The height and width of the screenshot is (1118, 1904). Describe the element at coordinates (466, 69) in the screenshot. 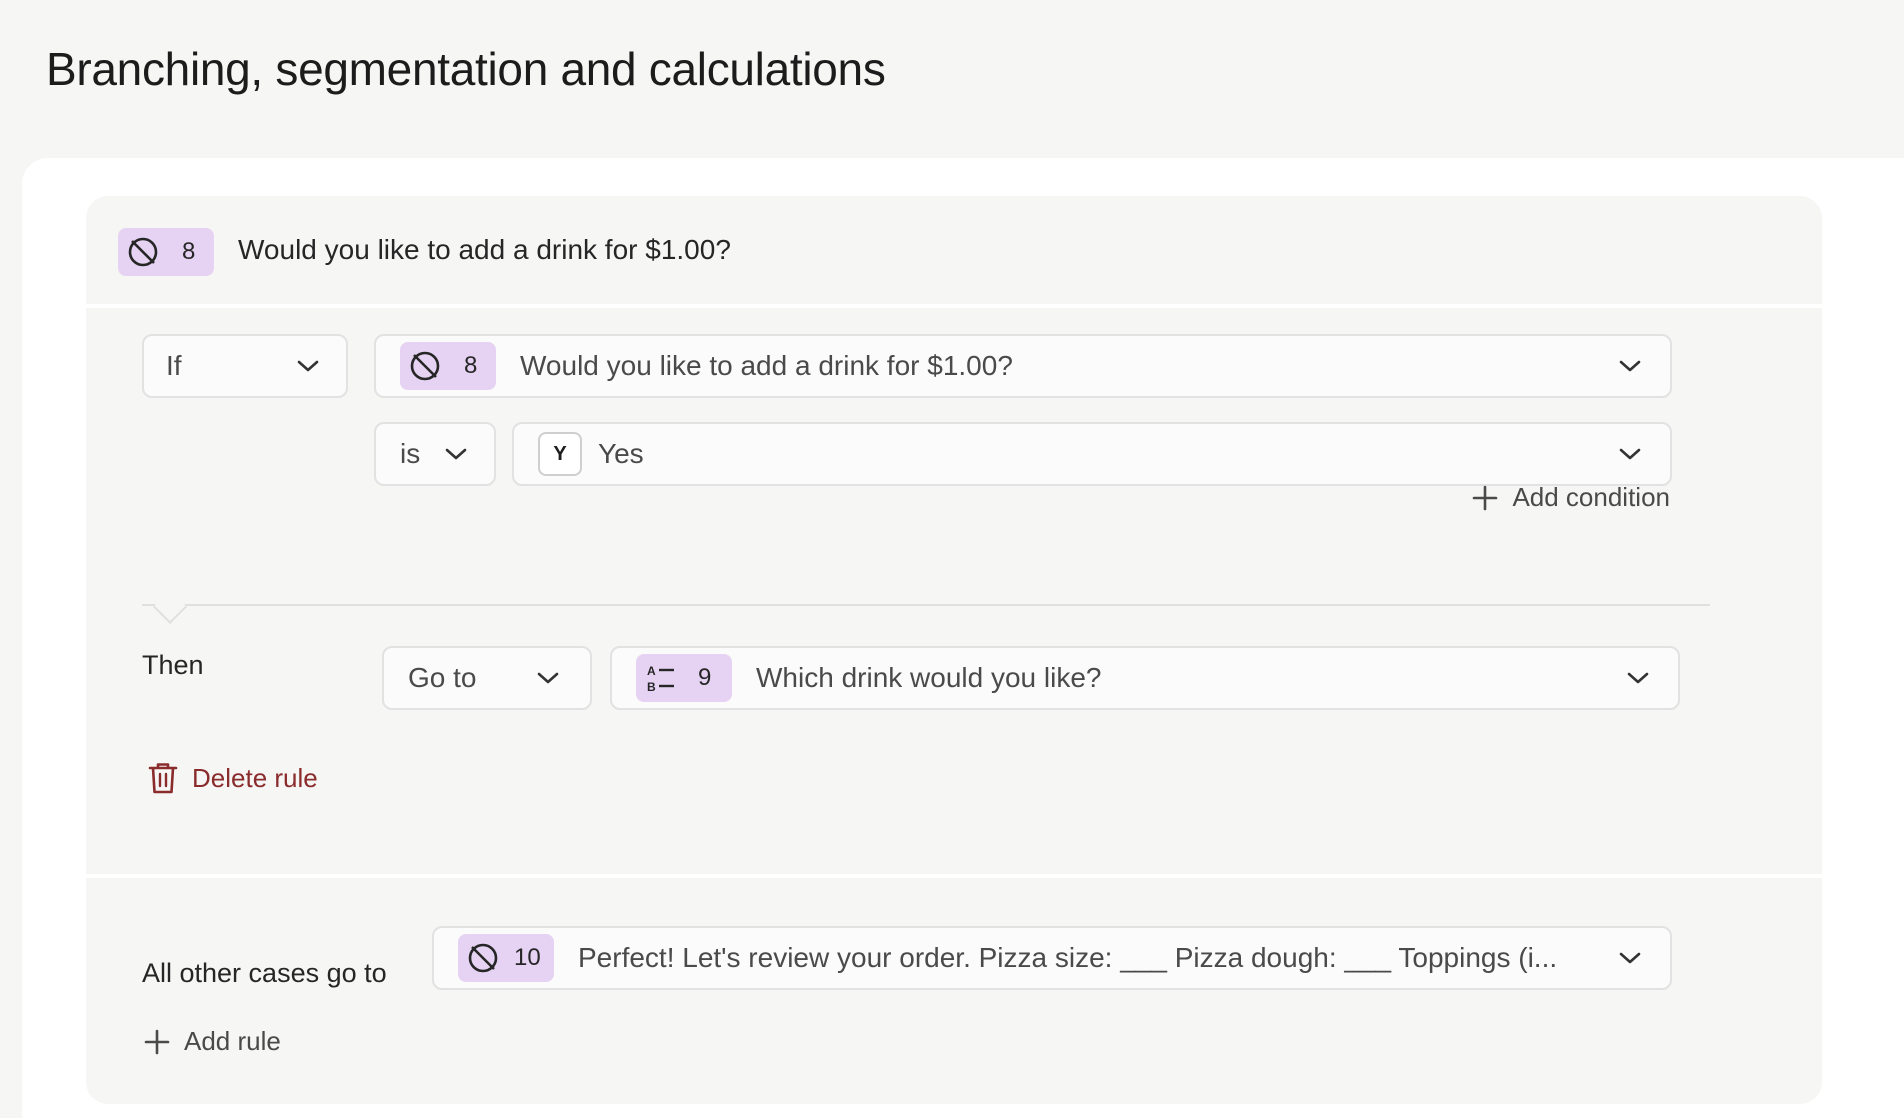

I see `page-title: Branching, segmentation and calculations` at that location.